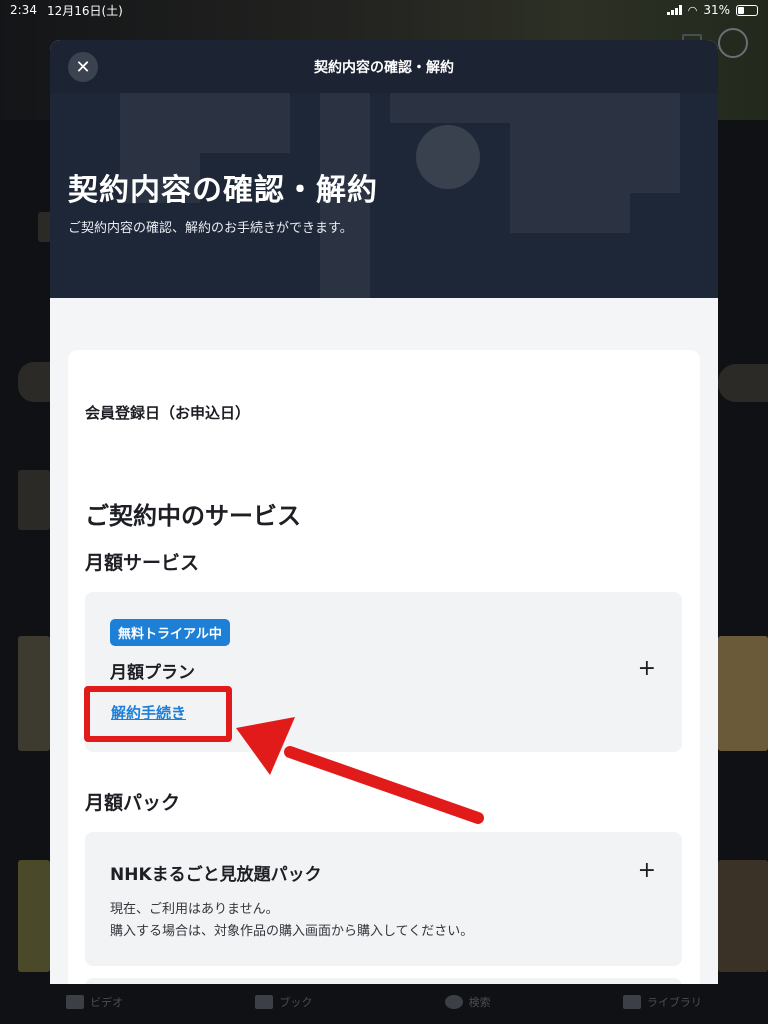 This screenshot has height=1024, width=768. What do you see at coordinates (674, 10) in the screenshot?
I see `signal-icon` at bounding box center [674, 10].